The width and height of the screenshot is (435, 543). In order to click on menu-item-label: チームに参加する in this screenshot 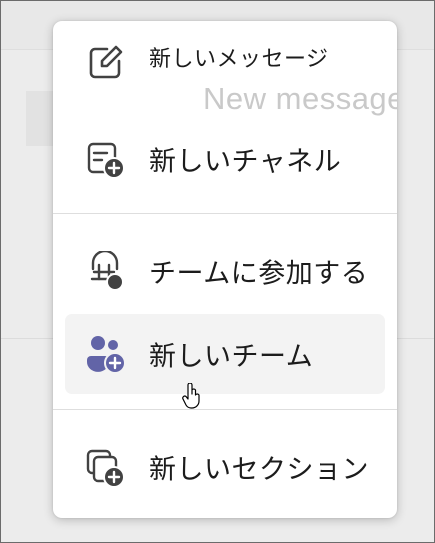, I will do `click(259, 274)`.